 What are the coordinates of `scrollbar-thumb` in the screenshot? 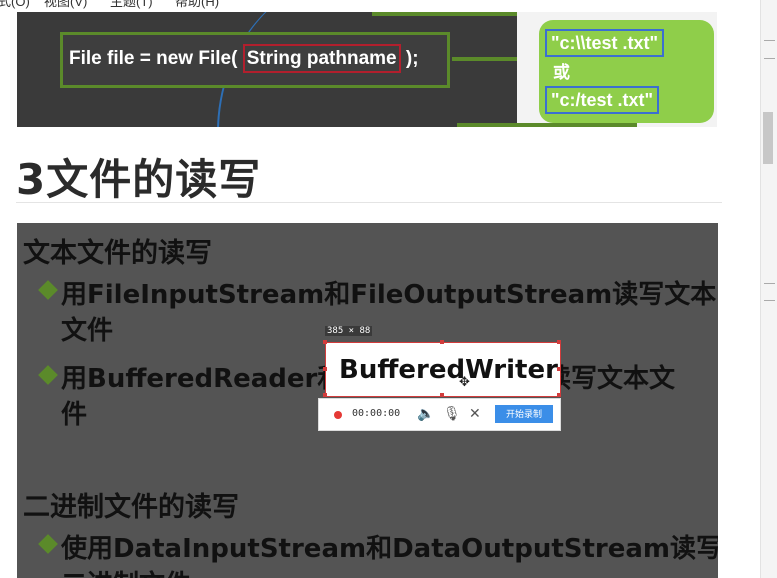 It's located at (768, 138).